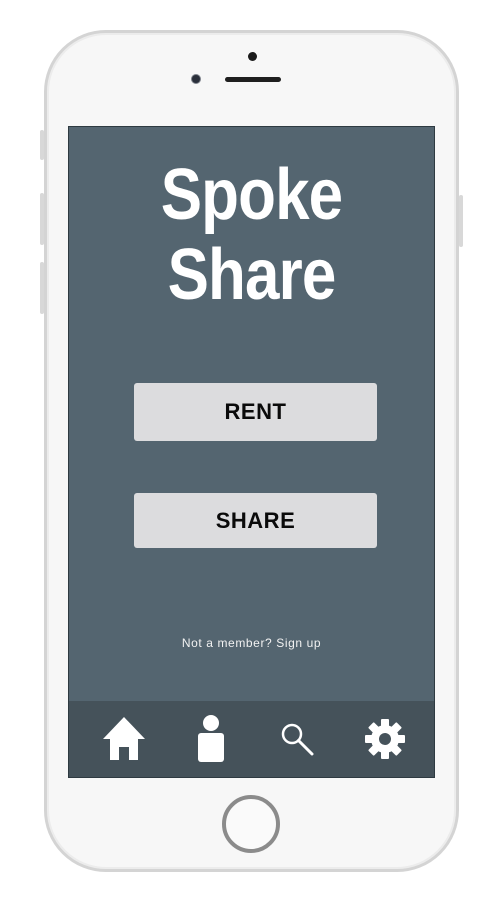  I want to click on app-logo: Spoke Share, so click(252, 235).